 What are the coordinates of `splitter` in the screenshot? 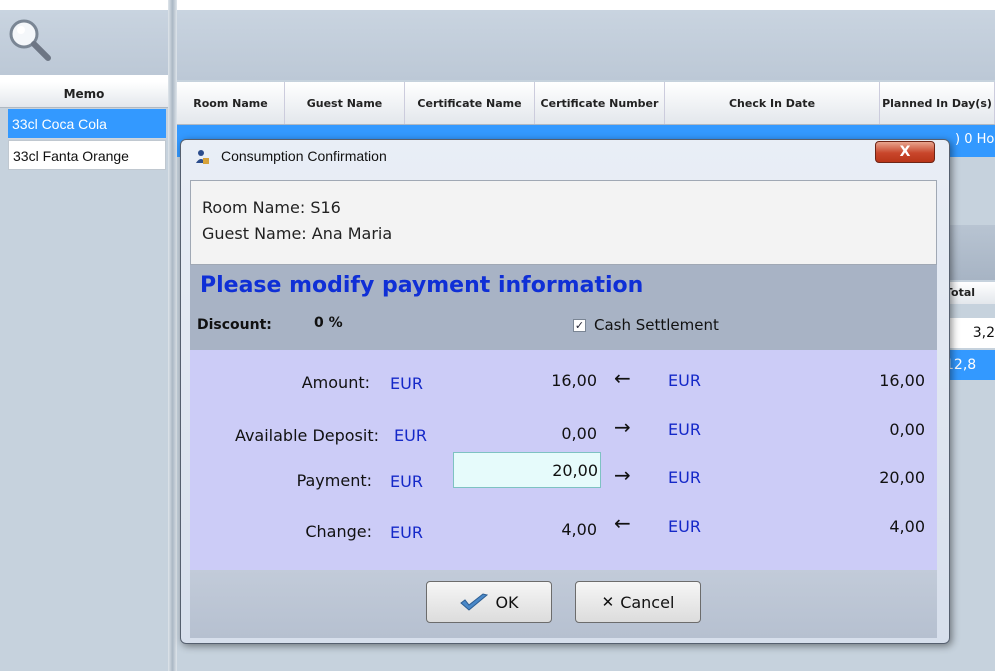 It's located at (172, 335).